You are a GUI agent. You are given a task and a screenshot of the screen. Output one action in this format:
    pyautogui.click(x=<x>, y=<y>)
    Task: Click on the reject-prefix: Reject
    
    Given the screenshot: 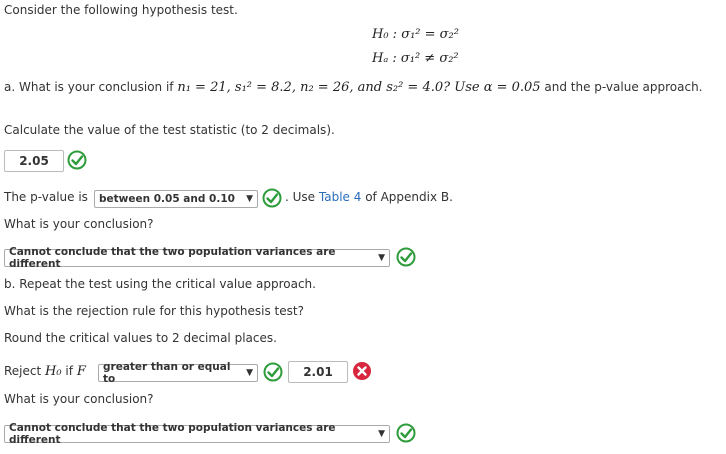 What is the action you would take?
    pyautogui.click(x=23, y=371)
    